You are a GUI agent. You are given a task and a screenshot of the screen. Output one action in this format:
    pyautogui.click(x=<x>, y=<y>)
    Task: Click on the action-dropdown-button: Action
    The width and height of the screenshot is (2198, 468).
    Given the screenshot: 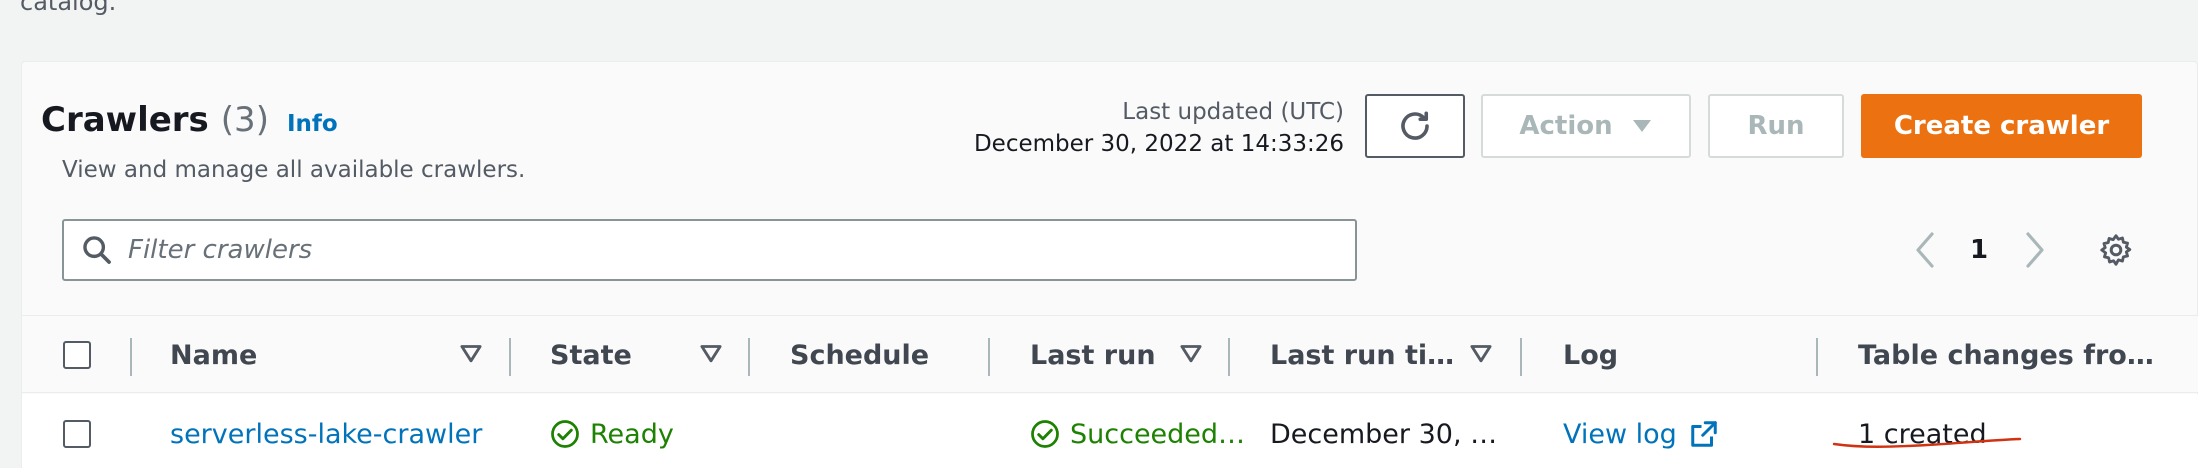 What is the action you would take?
    pyautogui.click(x=1586, y=126)
    